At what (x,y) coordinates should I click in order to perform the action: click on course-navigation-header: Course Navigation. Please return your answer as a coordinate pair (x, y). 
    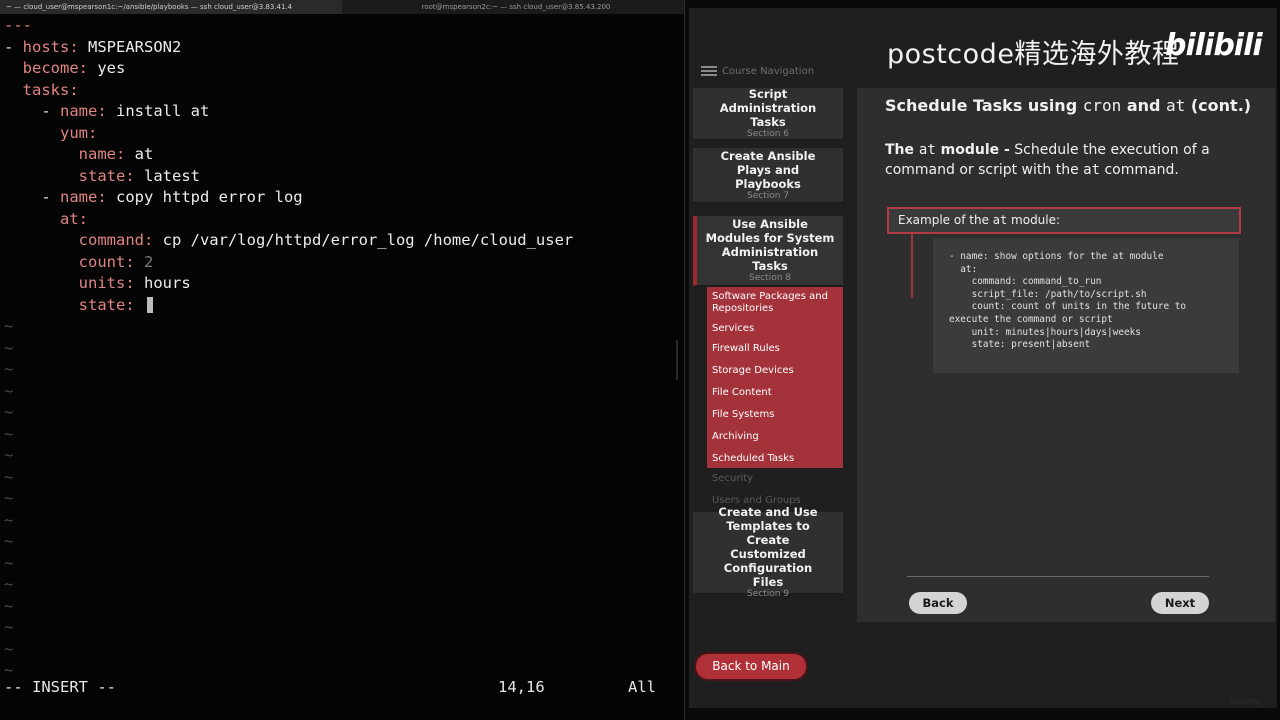
    Looking at the image, I should click on (776, 72).